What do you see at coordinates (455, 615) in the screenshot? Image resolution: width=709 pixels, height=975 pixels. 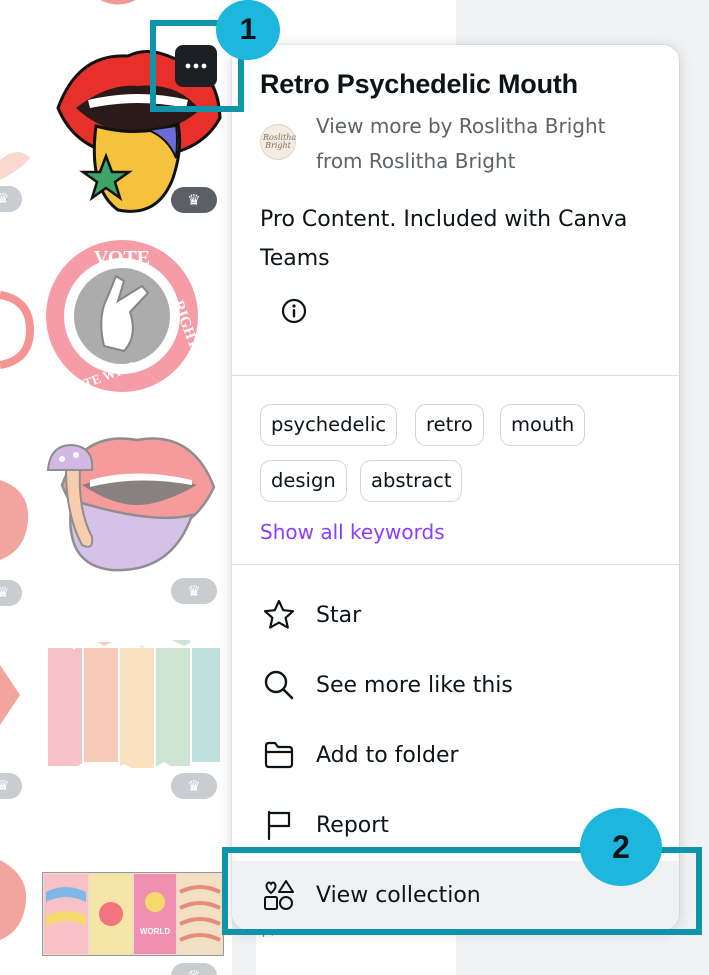 I see `menu-item-star: Star` at bounding box center [455, 615].